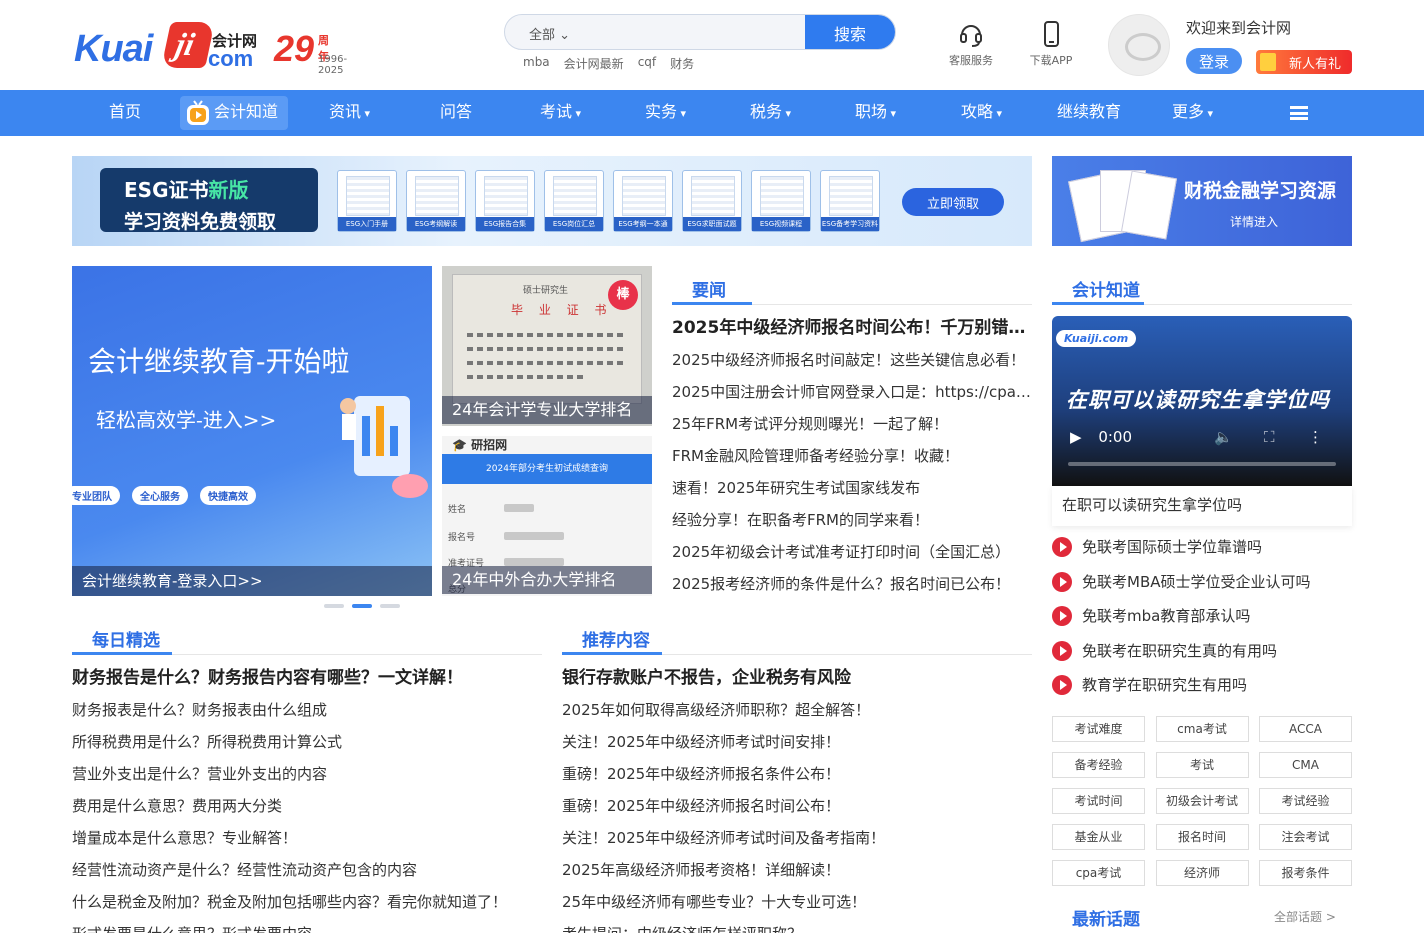 Image resolution: width=1424 pixels, height=933 pixels. What do you see at coordinates (1106, 291) in the screenshot?
I see `kb-title: 会计知道` at bounding box center [1106, 291].